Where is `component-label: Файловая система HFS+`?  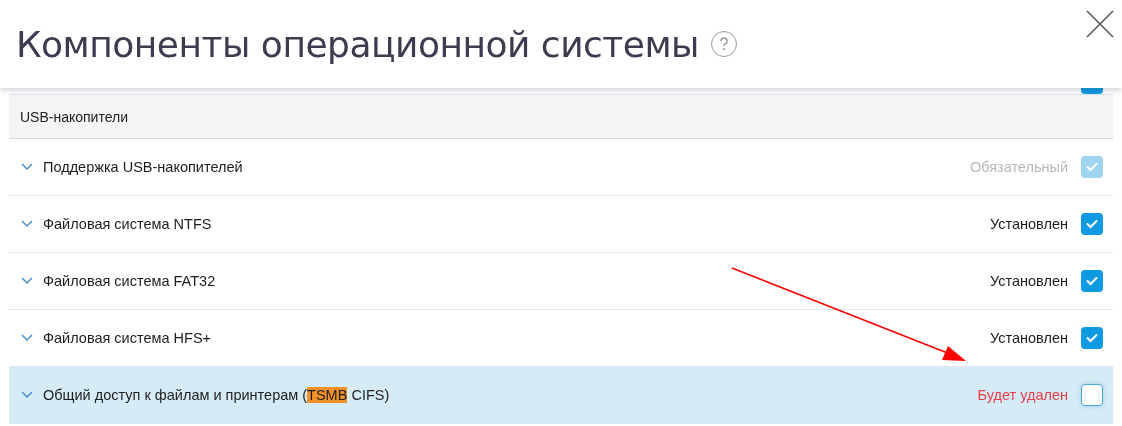 component-label: Файловая система HFS+ is located at coordinates (128, 338).